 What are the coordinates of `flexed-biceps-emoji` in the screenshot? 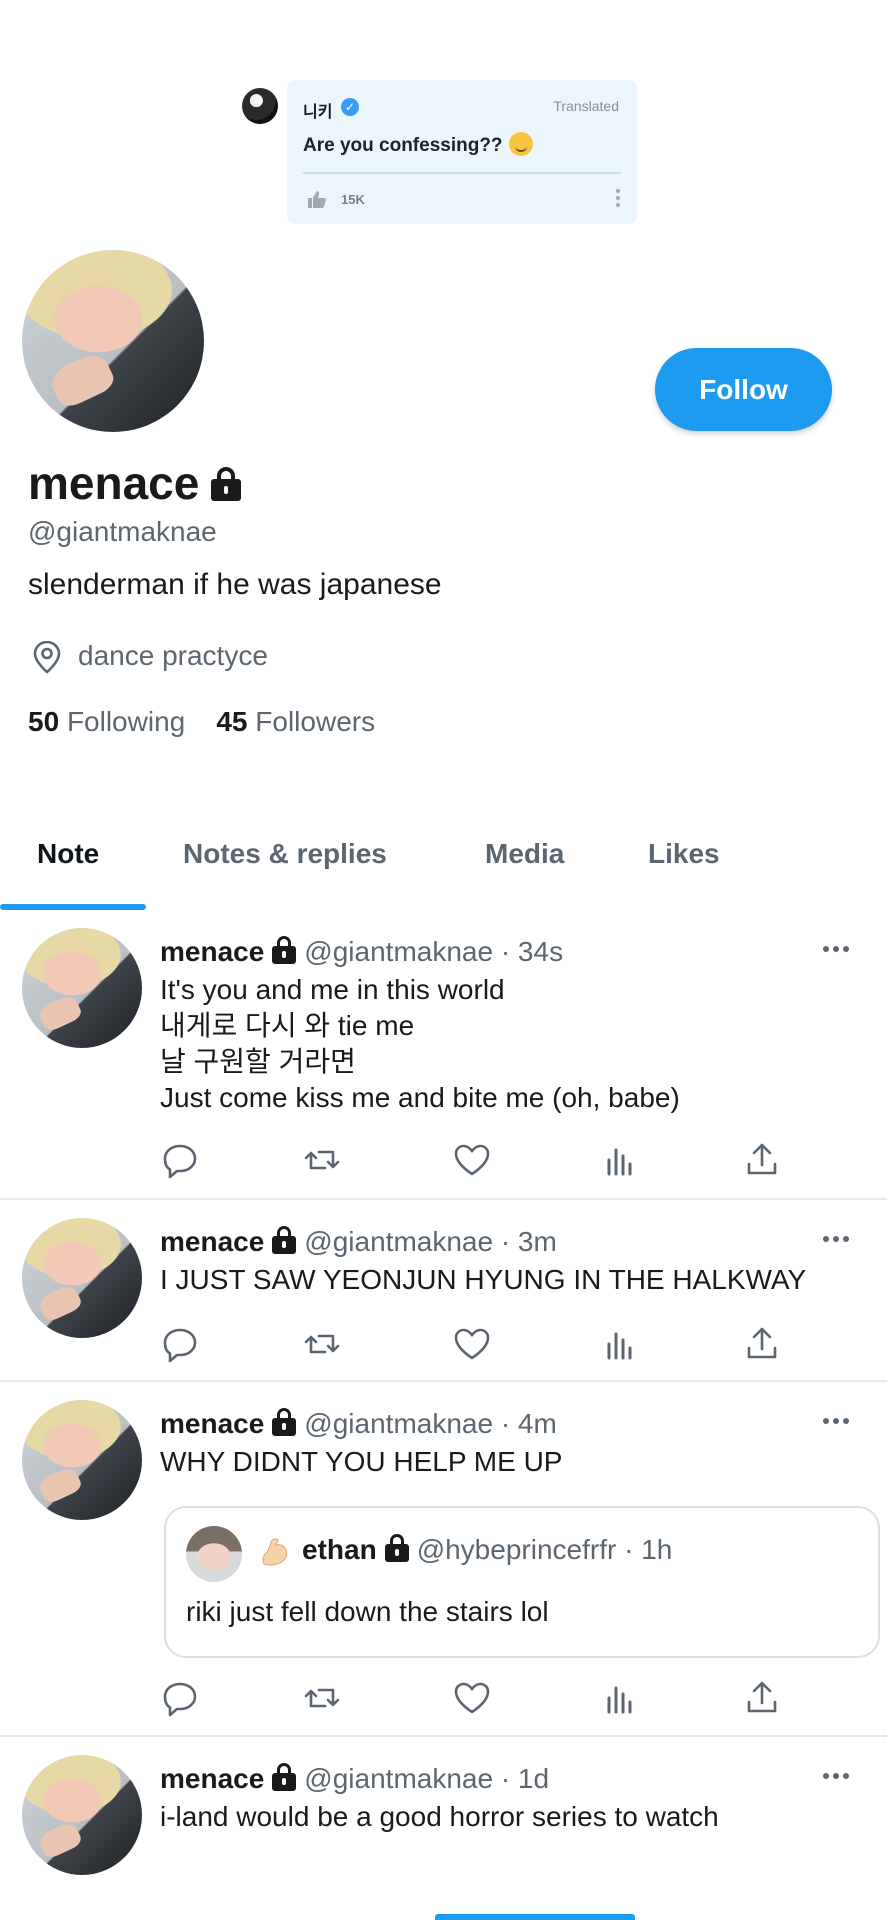 It's located at (275, 1552).